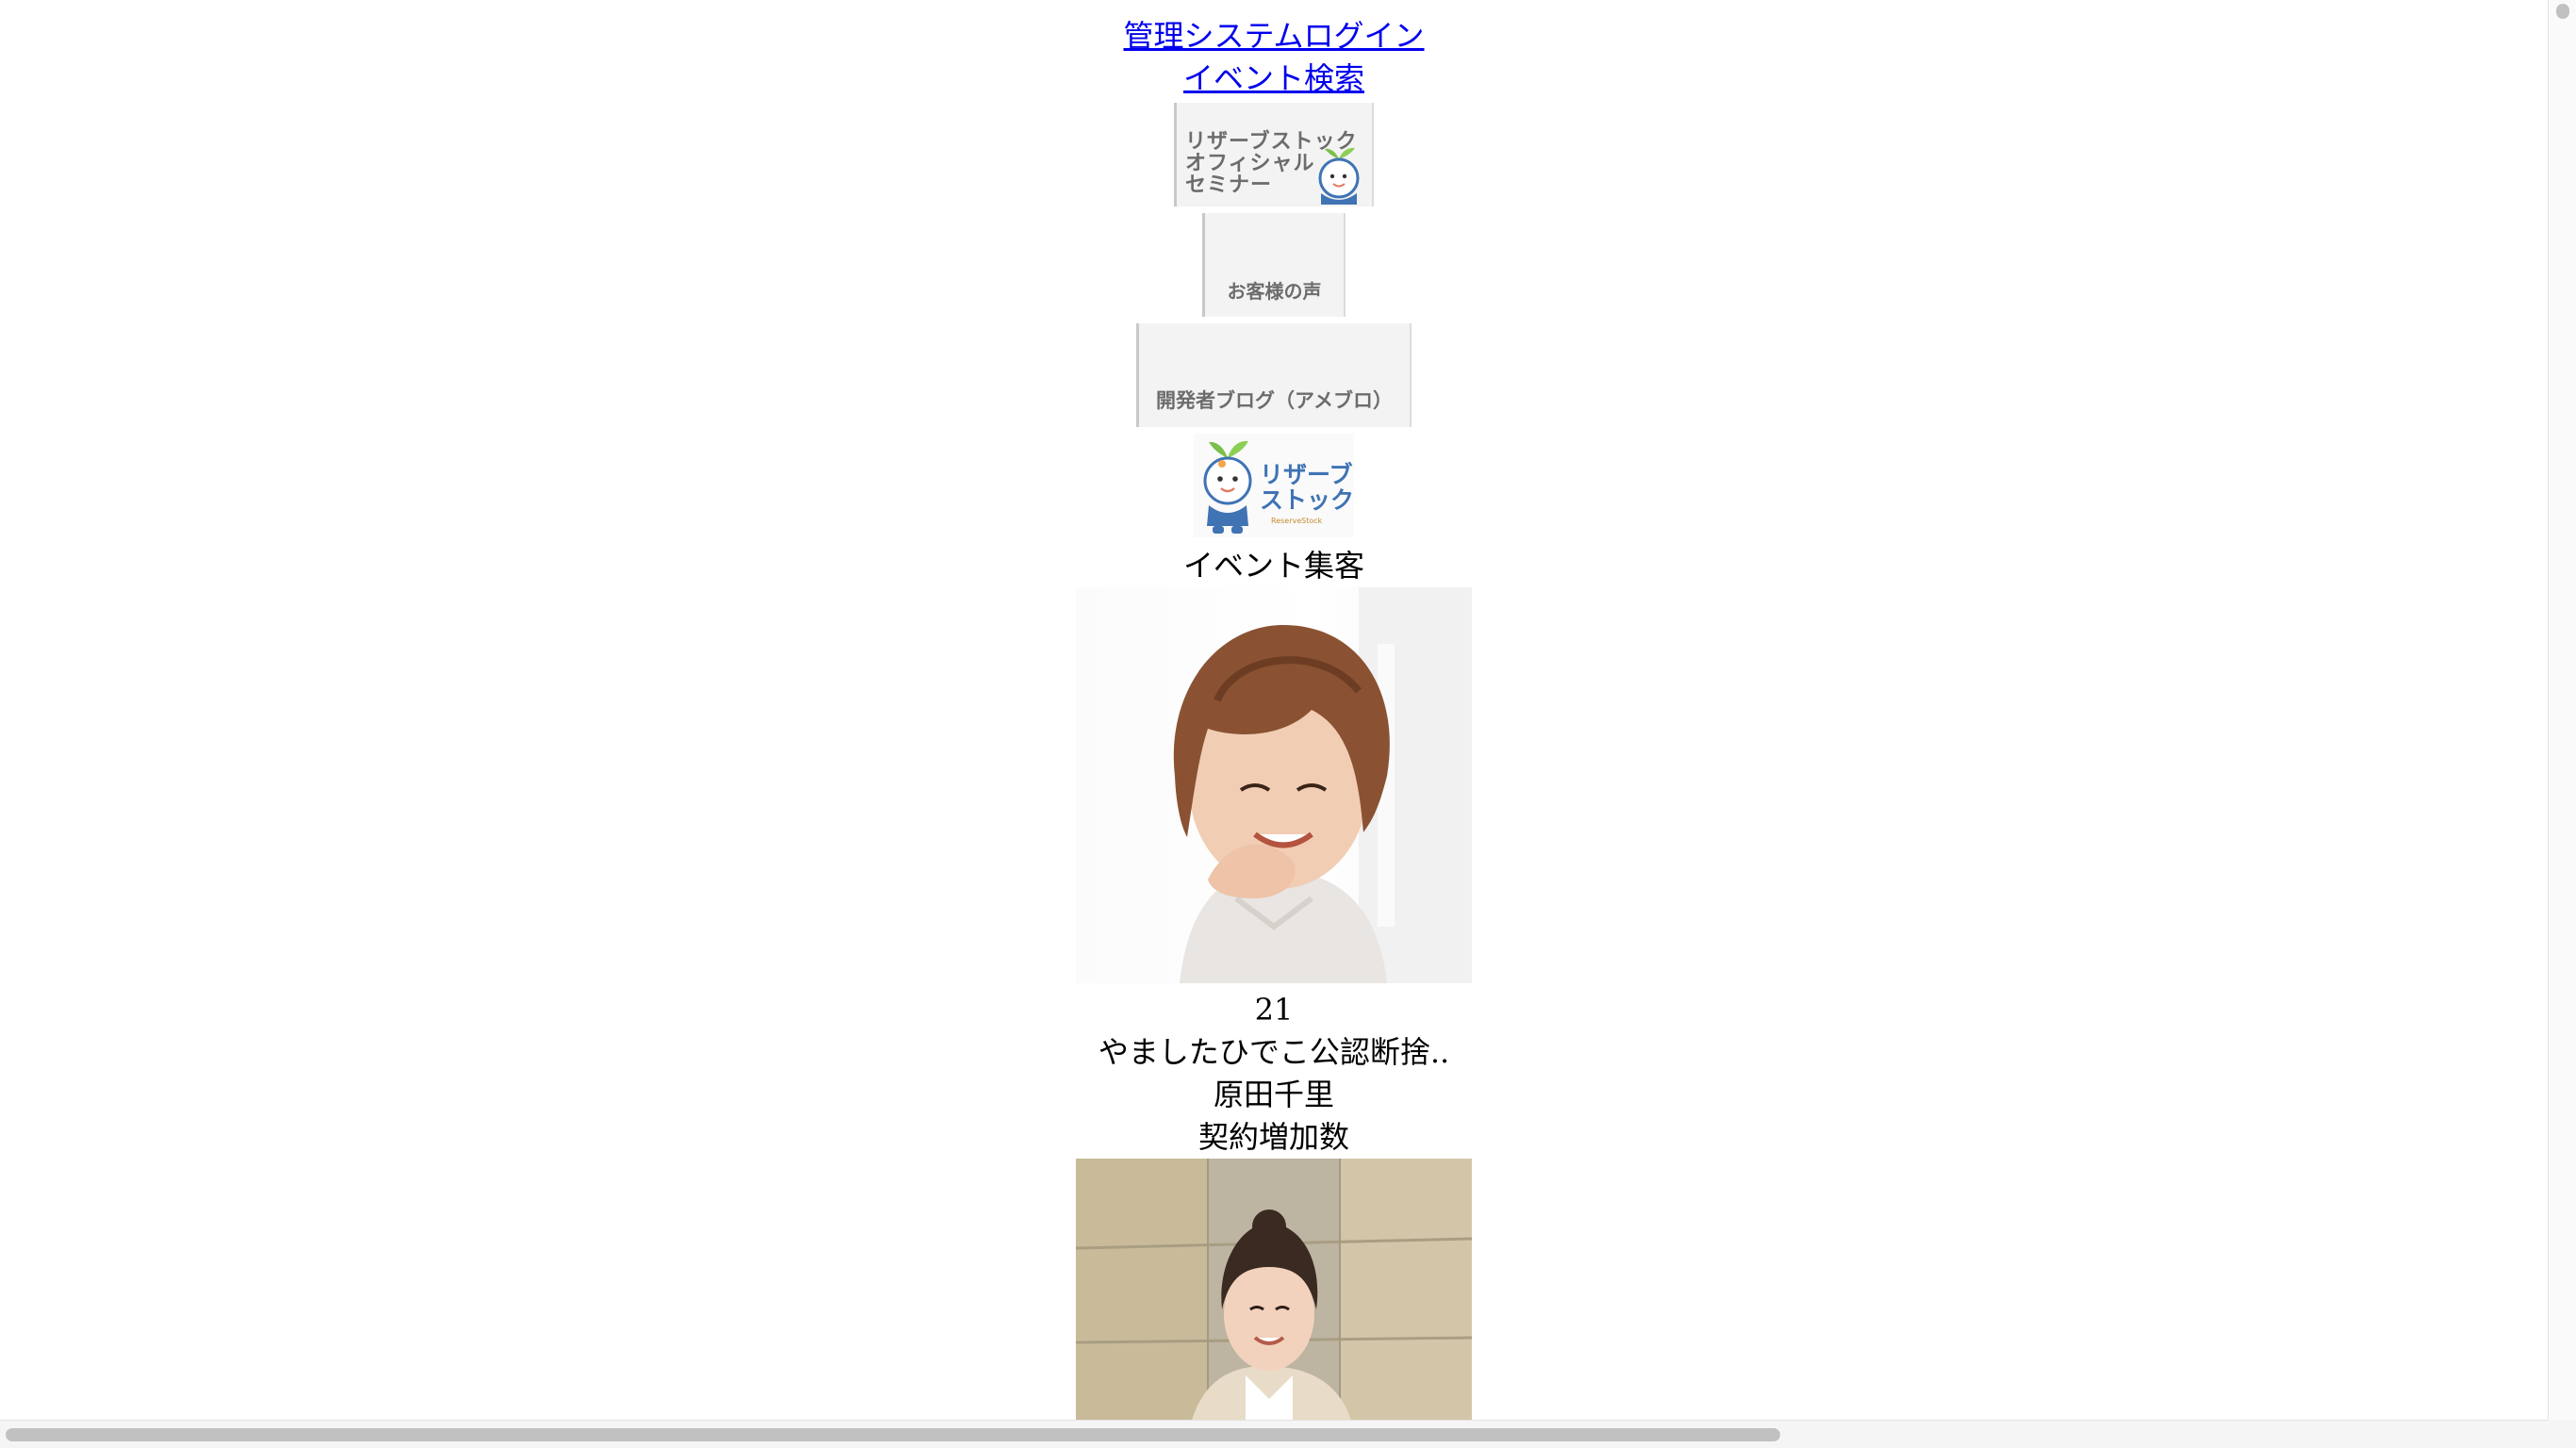 The image size is (2576, 1448). What do you see at coordinates (1307, 500) in the screenshot?
I see `logo-line2: ストック` at bounding box center [1307, 500].